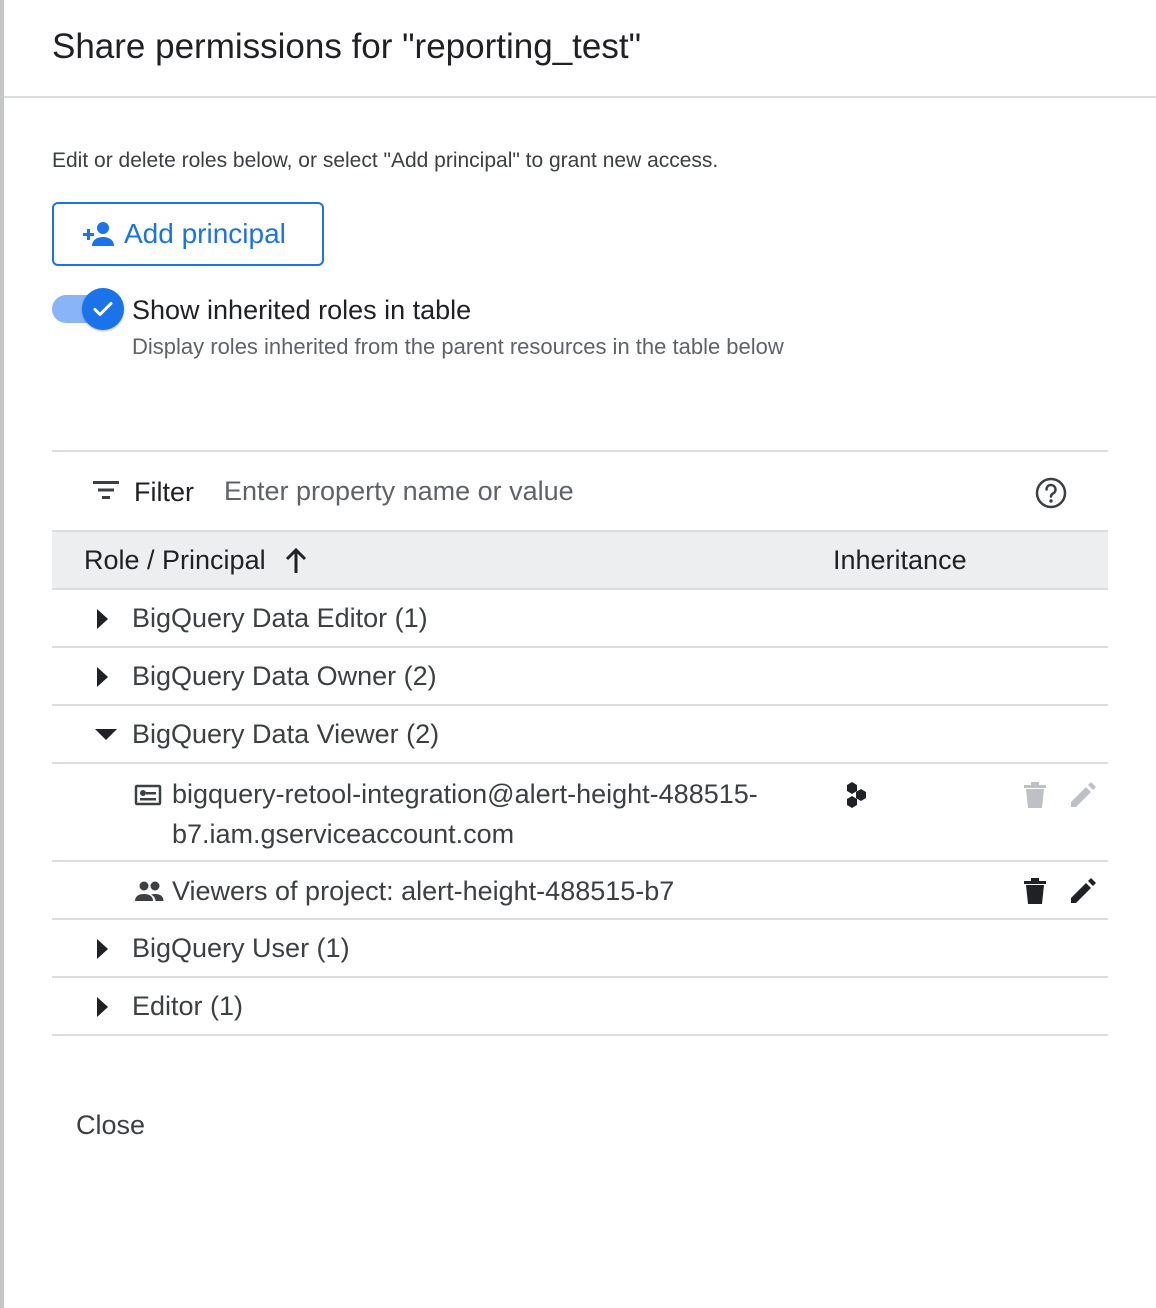  Describe the element at coordinates (286, 734) in the screenshot. I see `role-label: BigQuery Data Viewer (2)` at that location.